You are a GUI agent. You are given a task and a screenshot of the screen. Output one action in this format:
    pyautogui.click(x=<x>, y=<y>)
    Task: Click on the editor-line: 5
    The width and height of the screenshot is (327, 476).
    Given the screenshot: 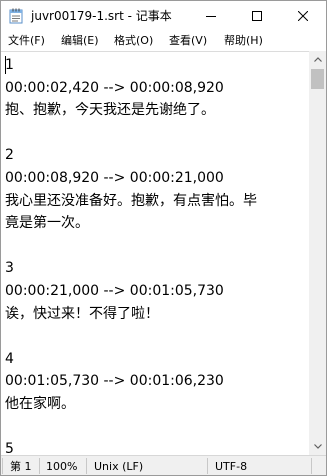 What is the action you would take?
    pyautogui.click(x=9, y=448)
    